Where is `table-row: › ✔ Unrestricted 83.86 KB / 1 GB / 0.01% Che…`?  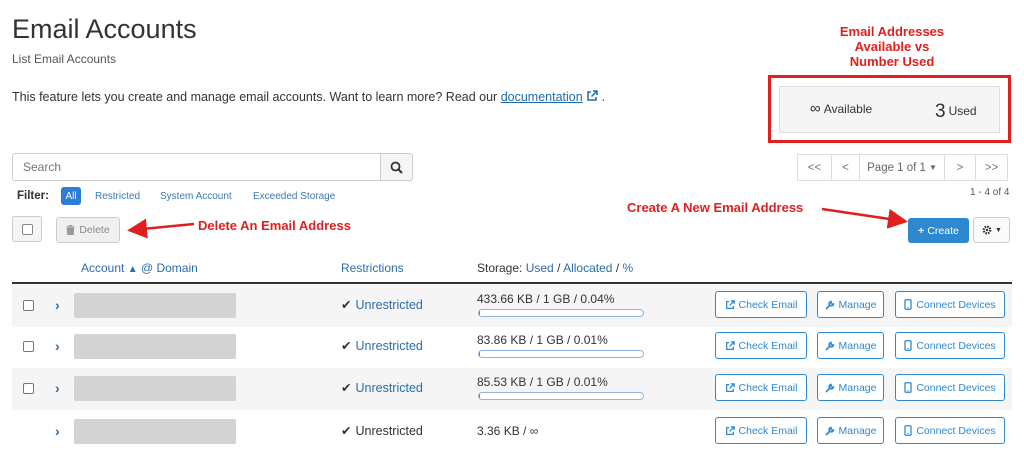 table-row: › ✔ Unrestricted 83.86 KB / 1 GB / 0.01% Che… is located at coordinates (512, 347).